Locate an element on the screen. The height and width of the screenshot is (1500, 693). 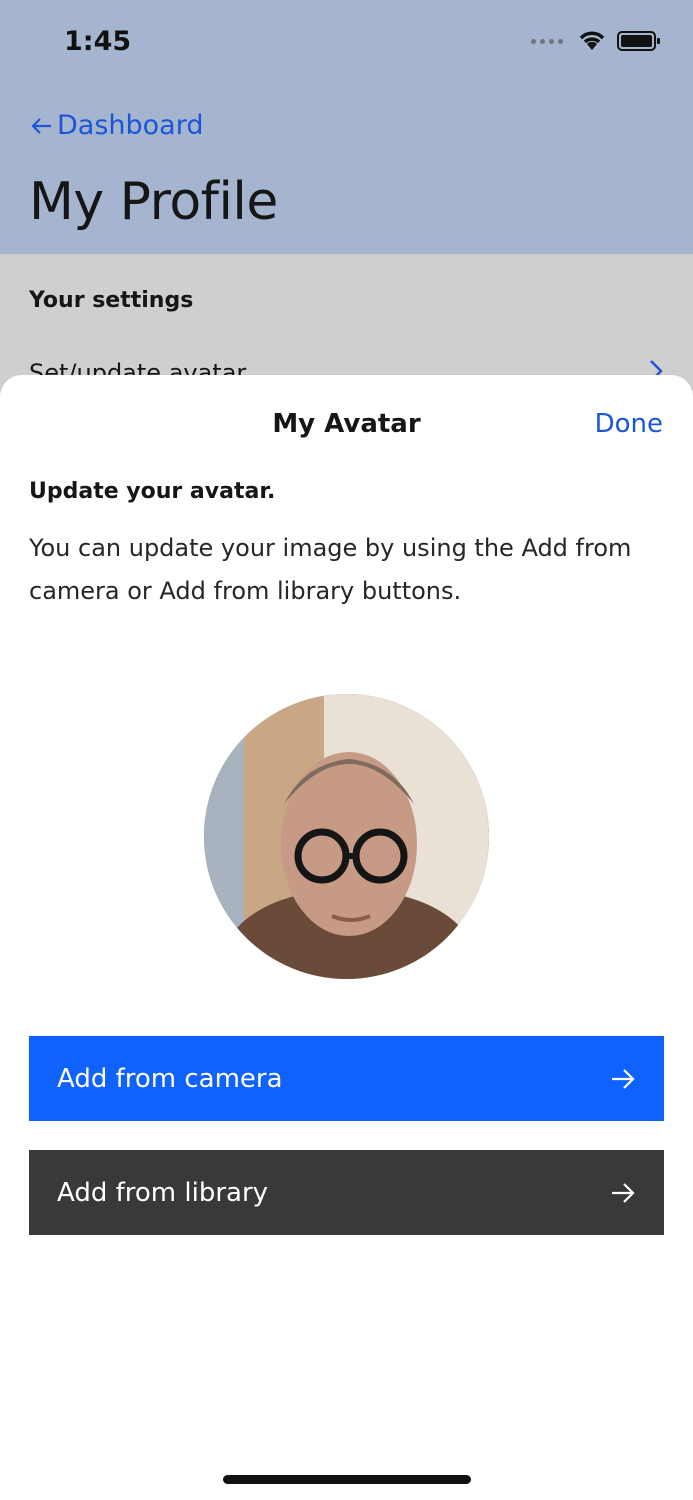
add-from-library-label: Add from library is located at coordinates (163, 1192).